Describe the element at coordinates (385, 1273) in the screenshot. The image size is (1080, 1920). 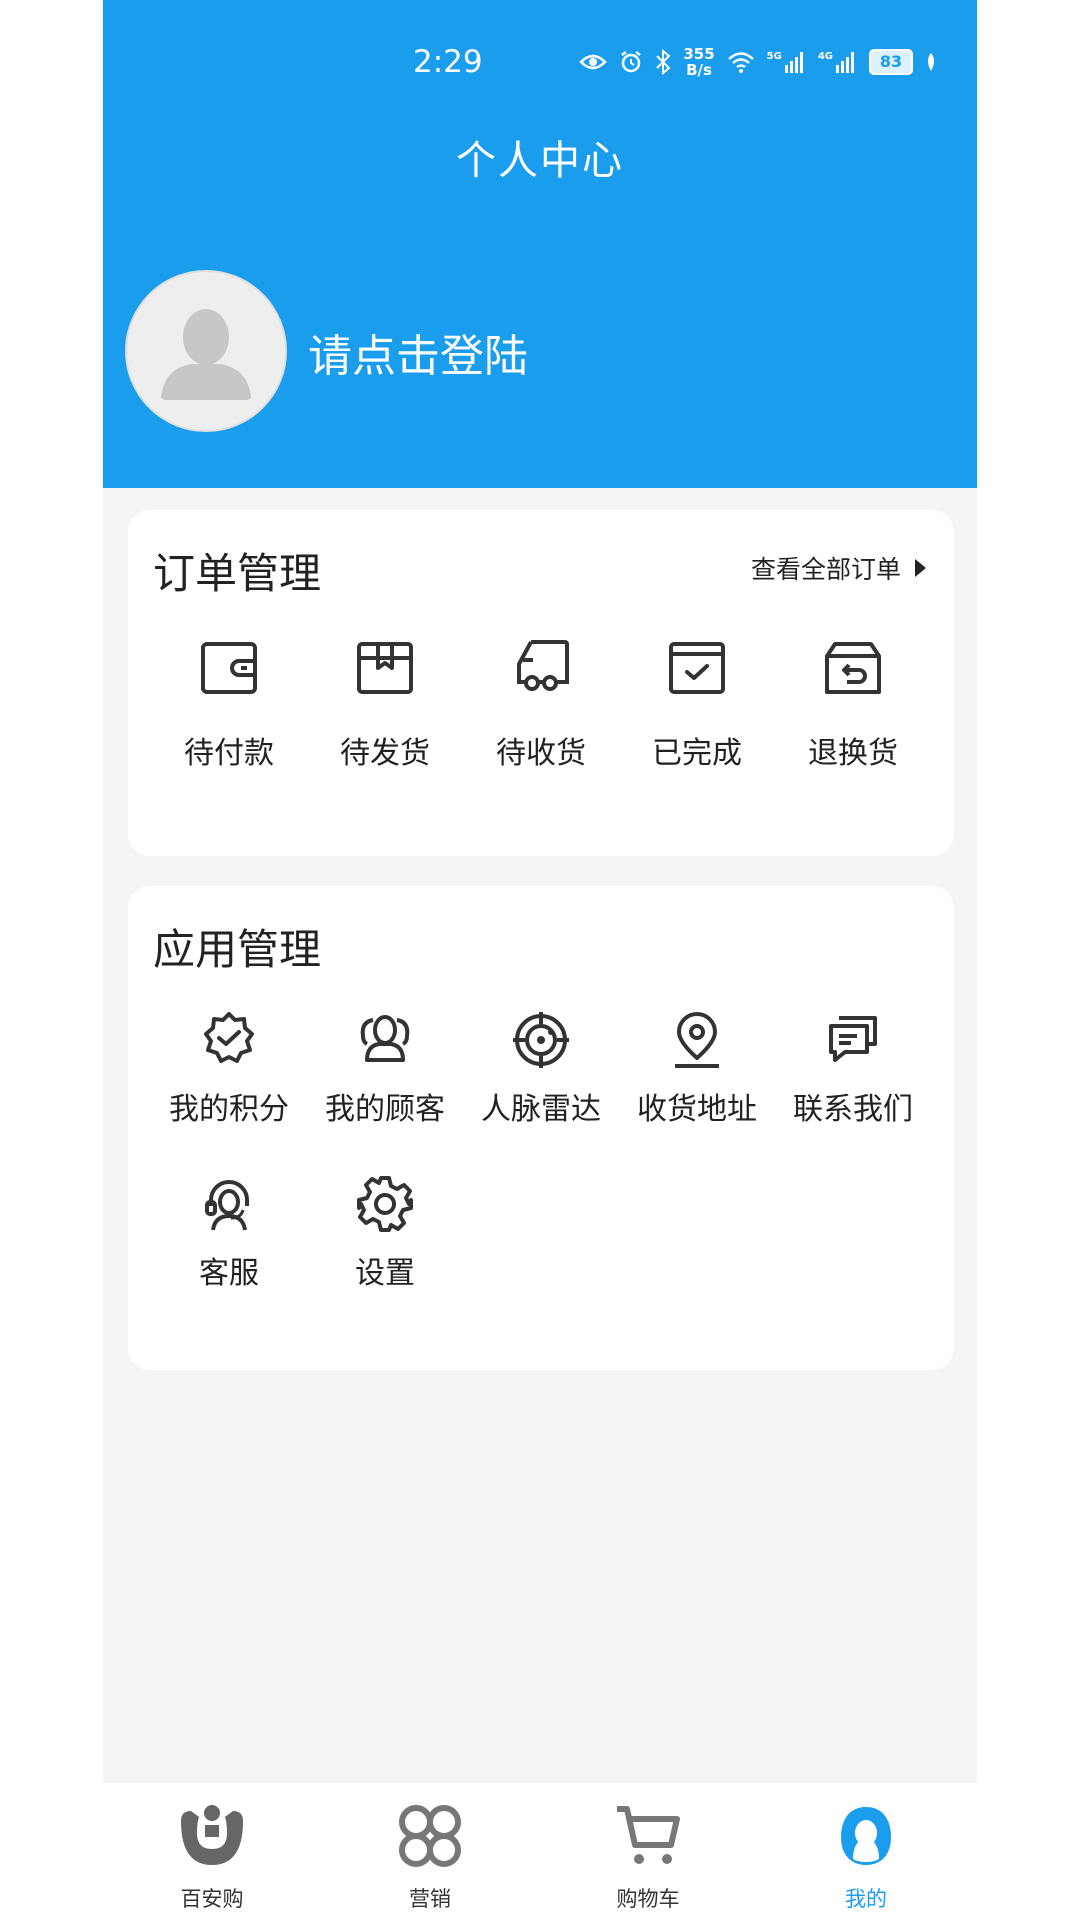
I see `app-settings-label: 设置` at that location.